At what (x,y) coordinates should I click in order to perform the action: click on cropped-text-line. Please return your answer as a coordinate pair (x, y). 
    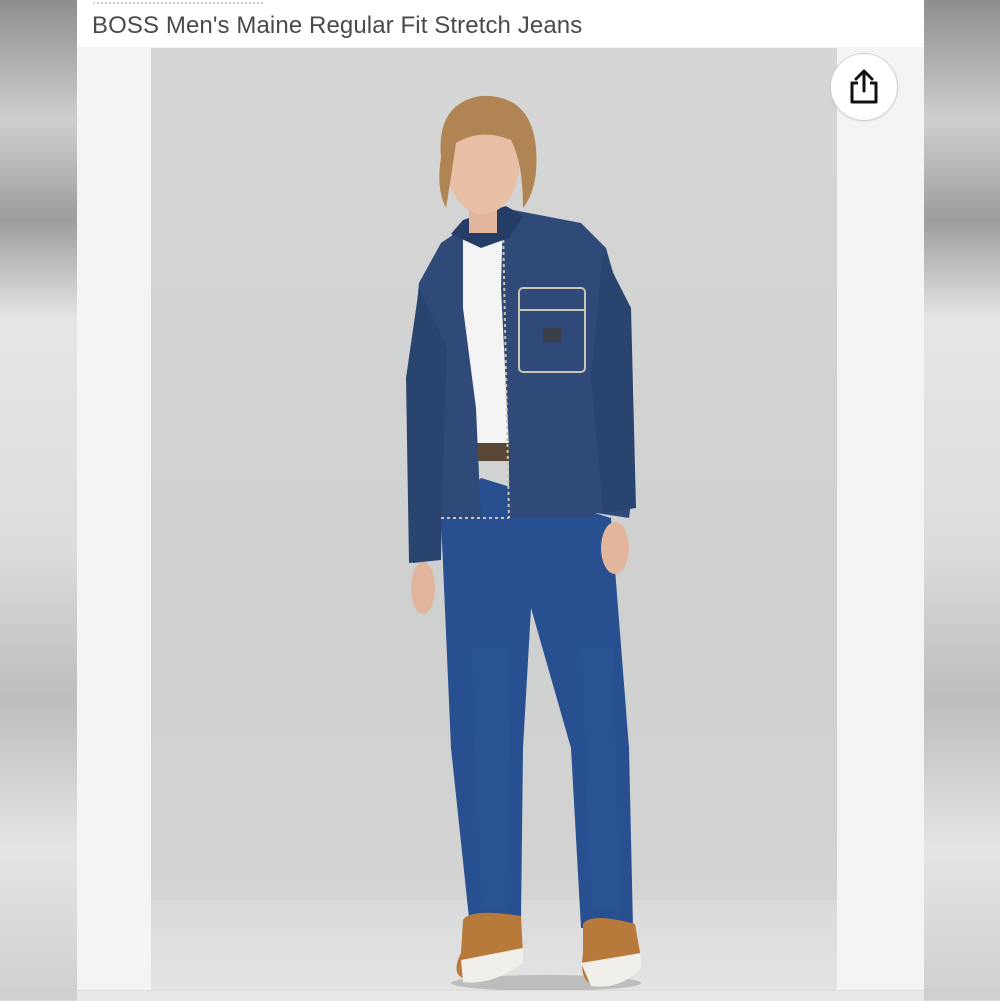
    Looking at the image, I should click on (178, 2).